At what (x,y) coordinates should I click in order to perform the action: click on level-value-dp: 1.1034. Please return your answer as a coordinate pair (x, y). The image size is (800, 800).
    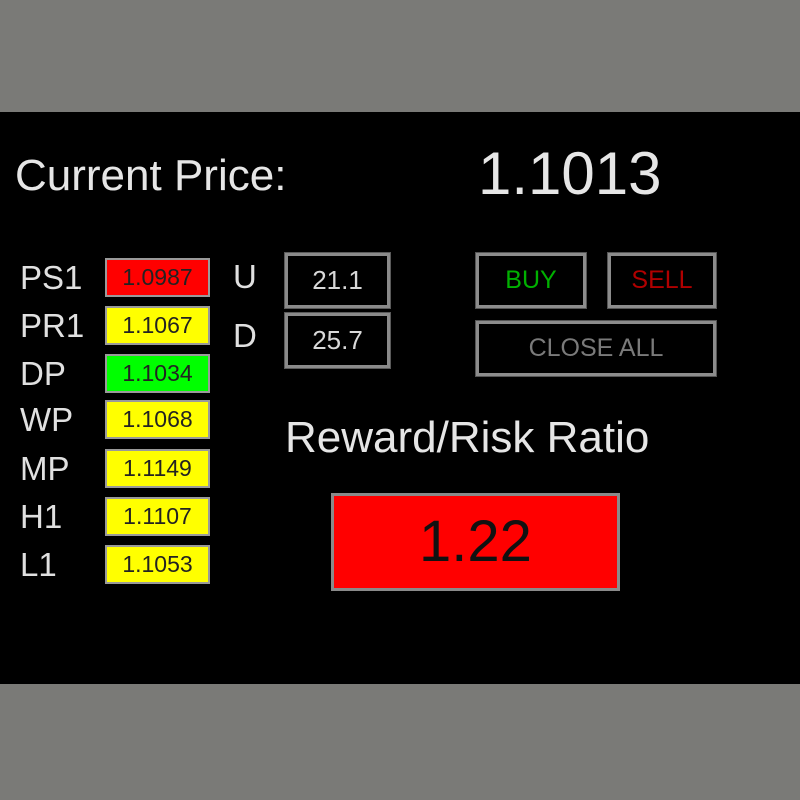
    Looking at the image, I should click on (157, 373).